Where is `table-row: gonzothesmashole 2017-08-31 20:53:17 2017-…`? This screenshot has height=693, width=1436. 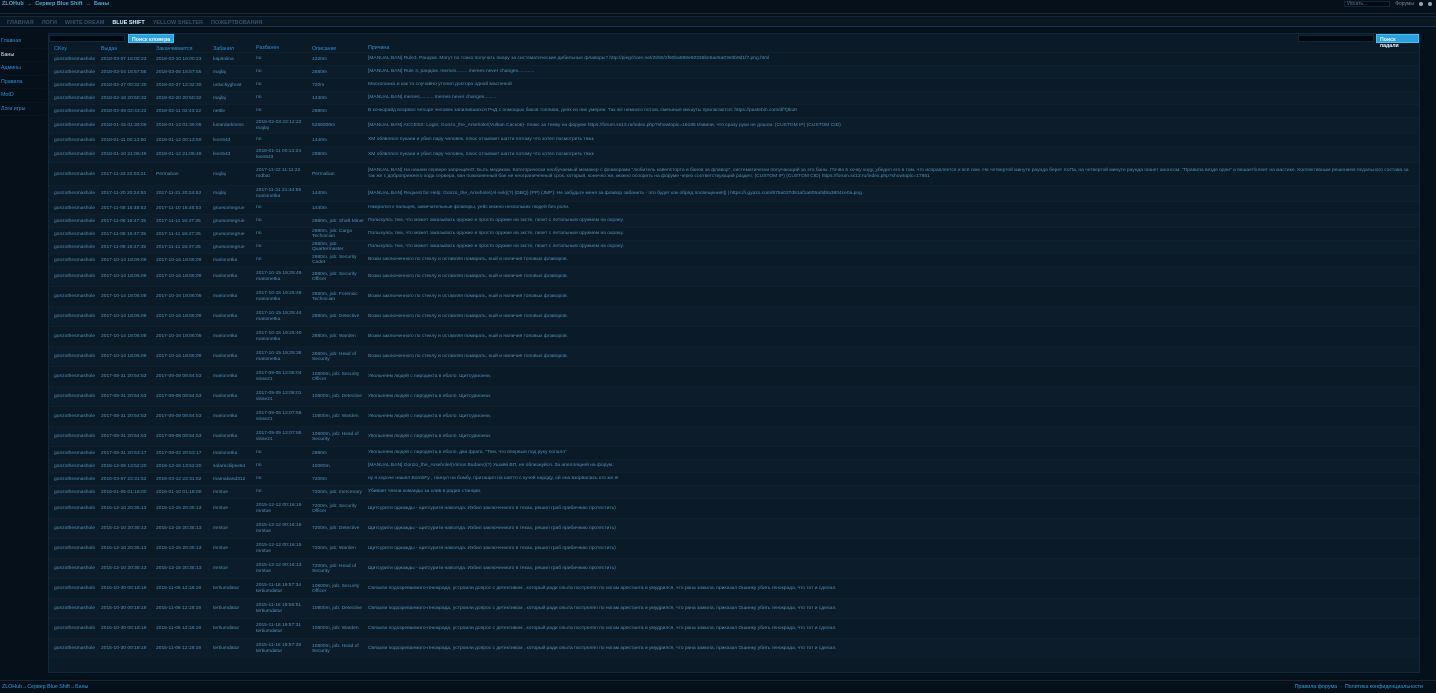
table-row: gonzothesmashole 2017-08-31 20:53:17 2017-… is located at coordinates (734, 452).